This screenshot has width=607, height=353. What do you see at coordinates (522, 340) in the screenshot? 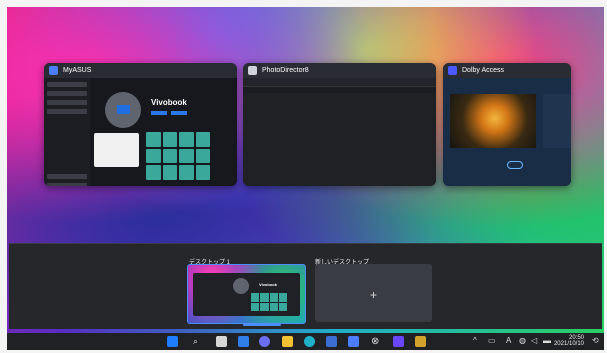
I see `network-icon: ◍` at bounding box center [522, 340].